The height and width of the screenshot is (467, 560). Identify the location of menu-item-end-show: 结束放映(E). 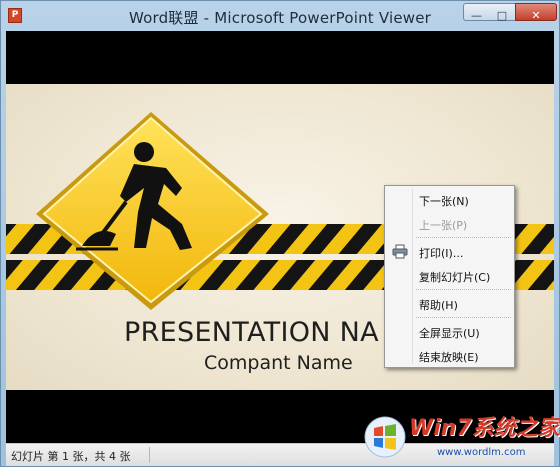
(449, 356).